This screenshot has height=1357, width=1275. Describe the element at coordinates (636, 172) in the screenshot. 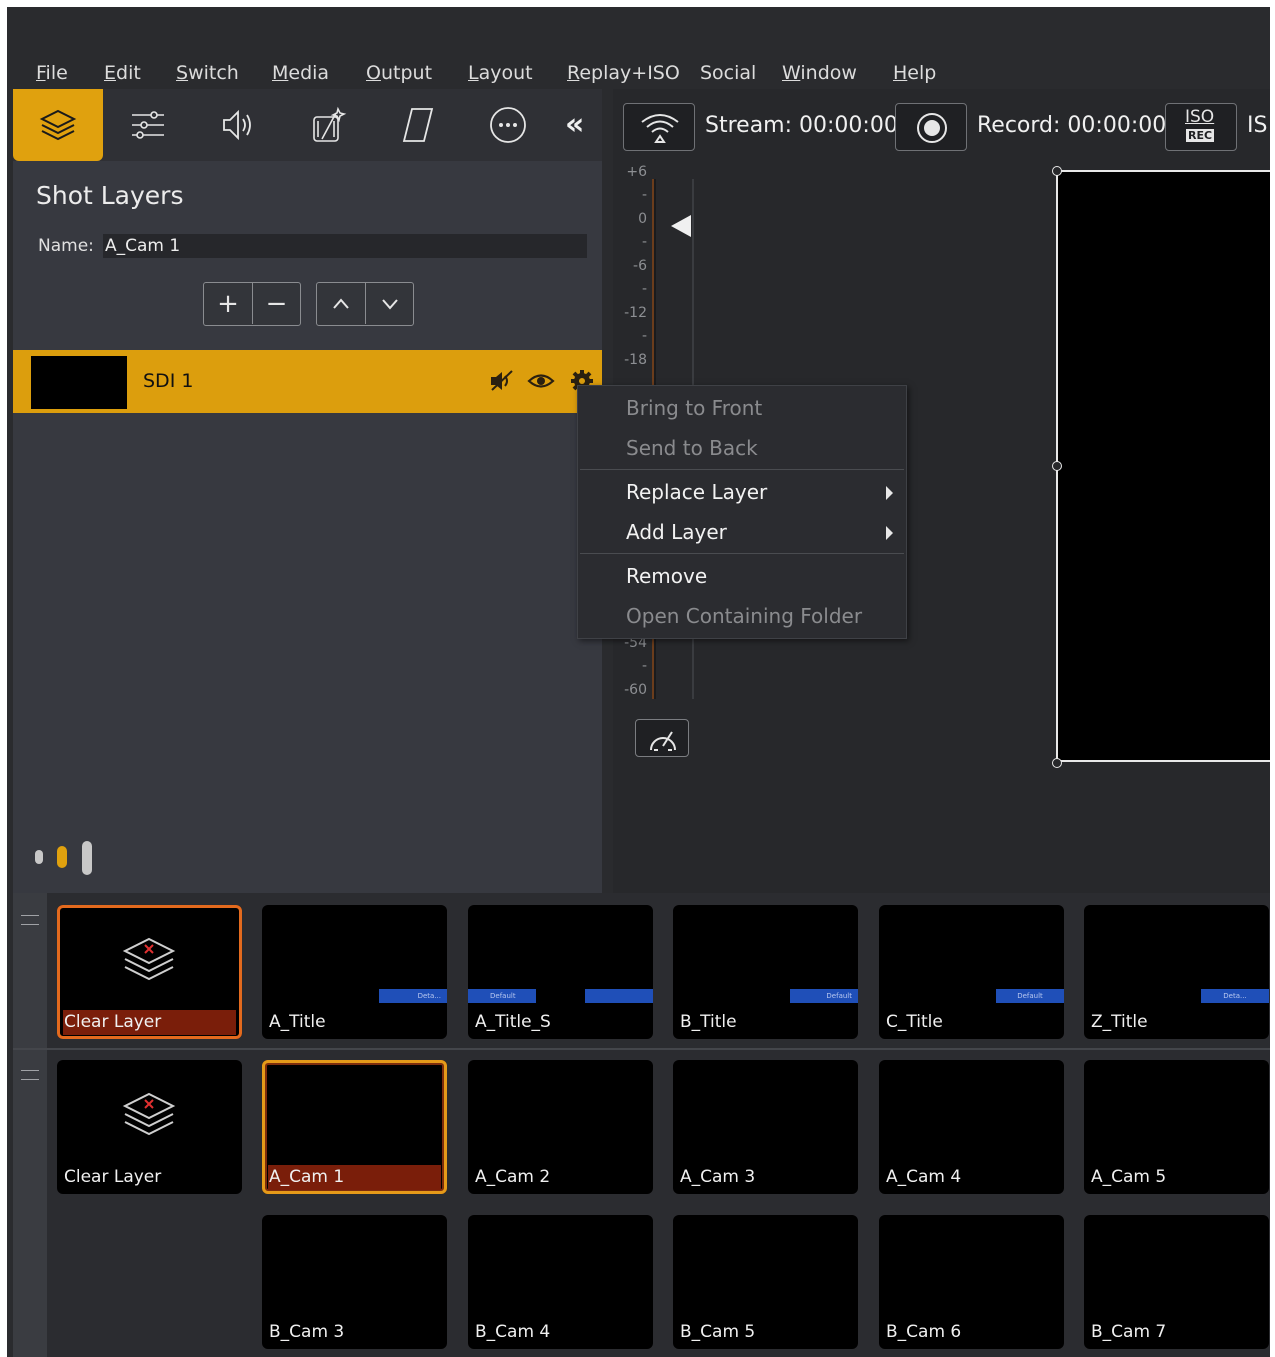

I see `meter-tick: +6` at that location.